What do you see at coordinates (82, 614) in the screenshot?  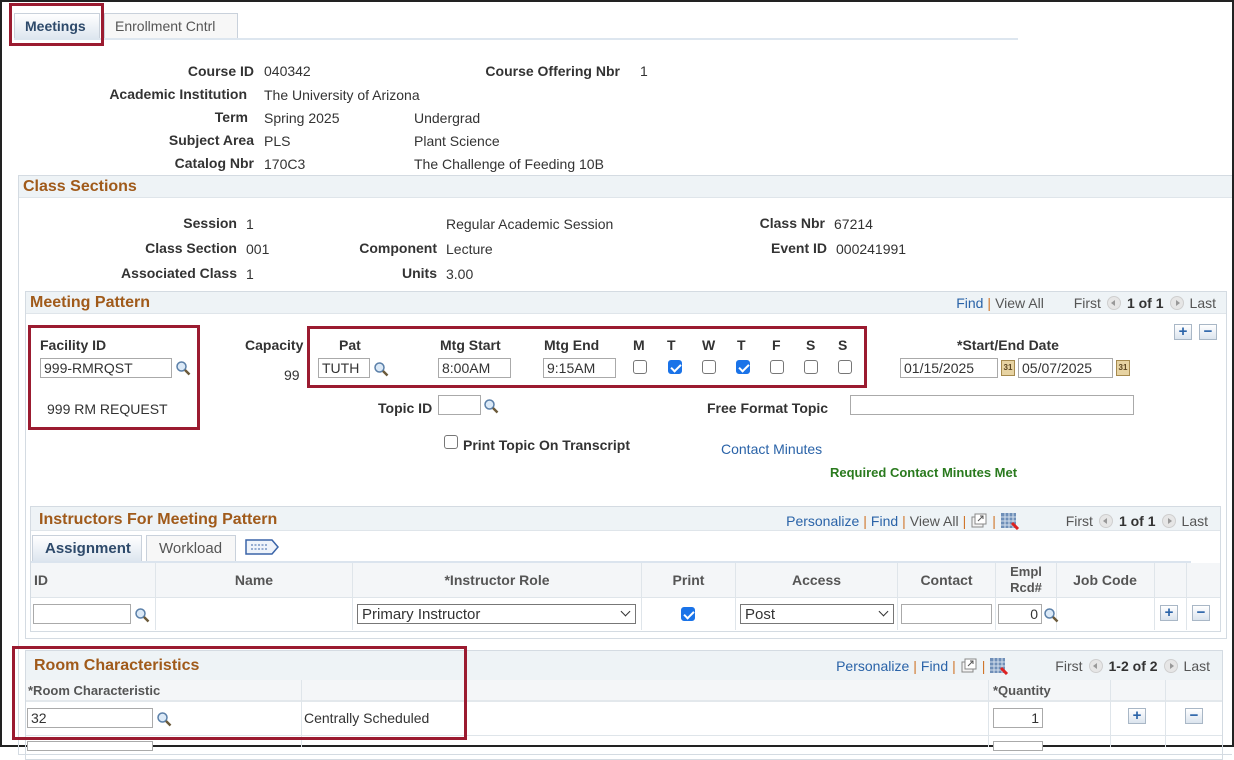 I see `instructor-id-input` at bounding box center [82, 614].